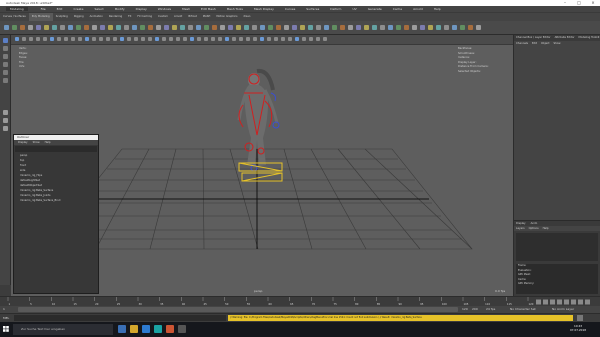 The height and width of the screenshot is (337, 600). What do you see at coordinates (375, 9) in the screenshot?
I see `menu-item-15: Generate` at bounding box center [375, 9].